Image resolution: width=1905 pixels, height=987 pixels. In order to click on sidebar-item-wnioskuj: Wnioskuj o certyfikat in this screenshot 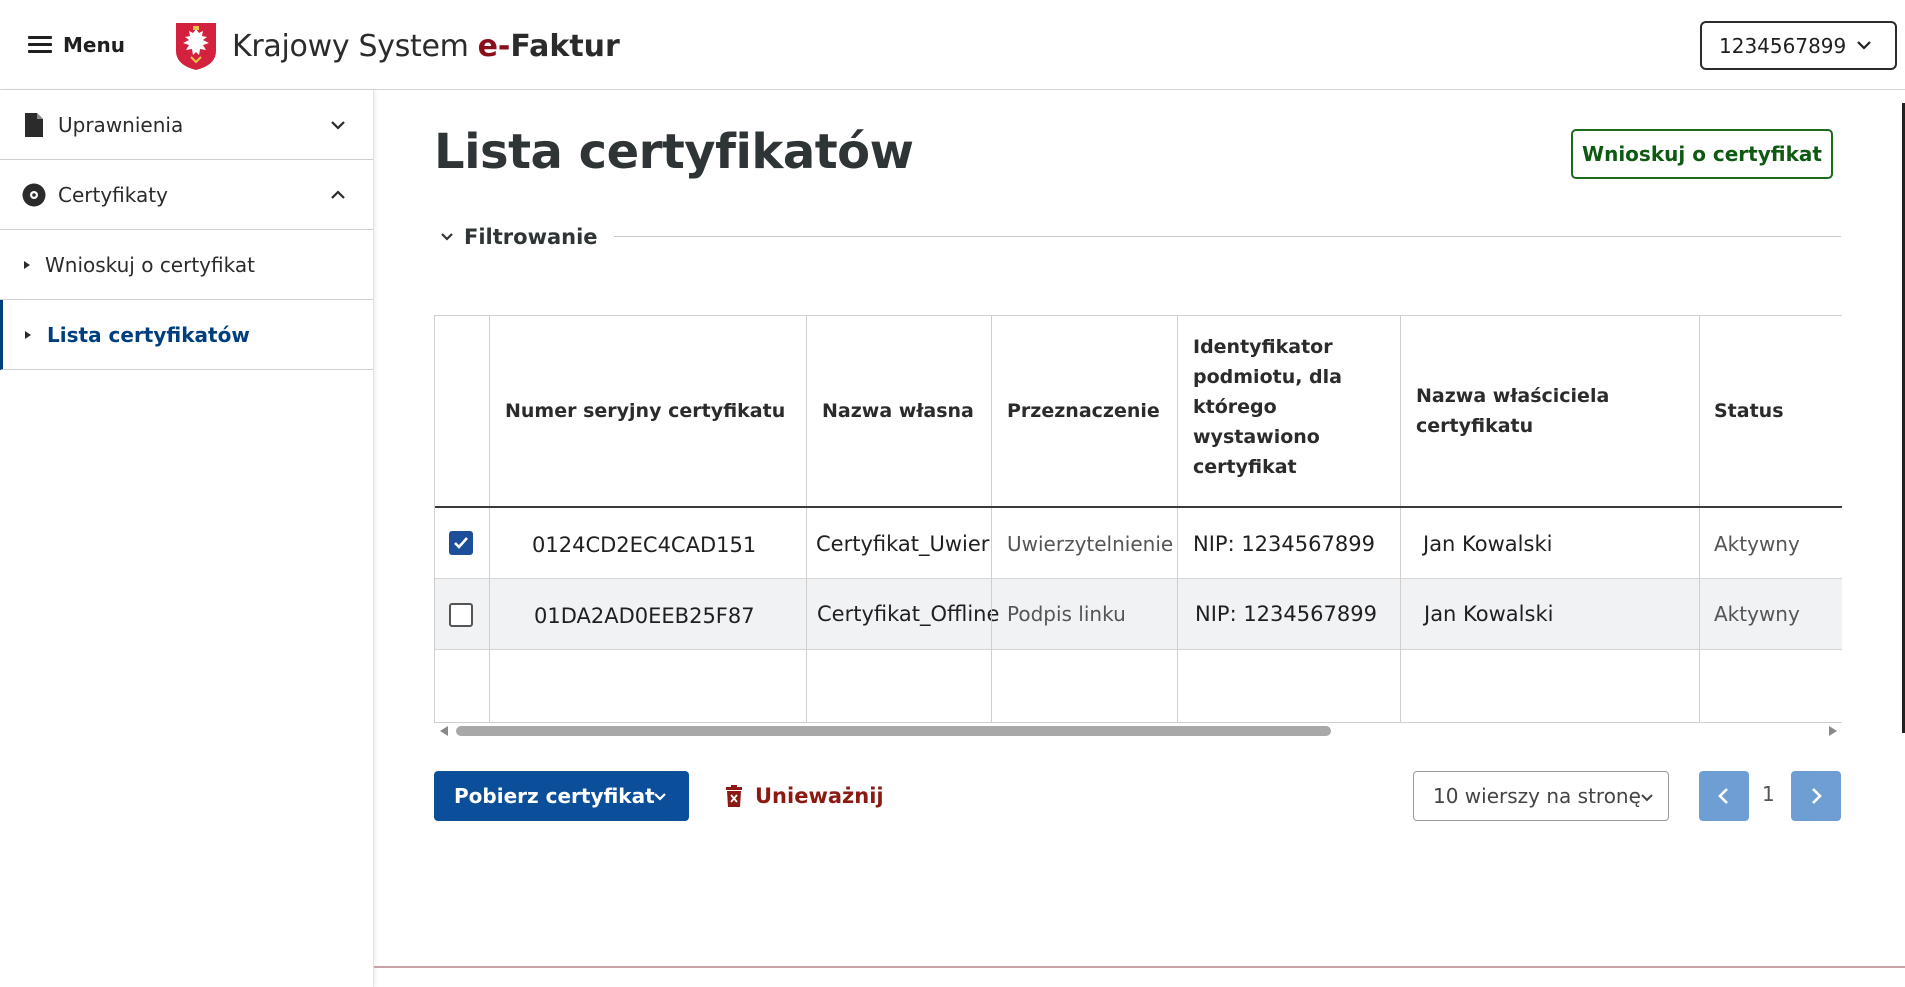, I will do `click(186, 265)`.